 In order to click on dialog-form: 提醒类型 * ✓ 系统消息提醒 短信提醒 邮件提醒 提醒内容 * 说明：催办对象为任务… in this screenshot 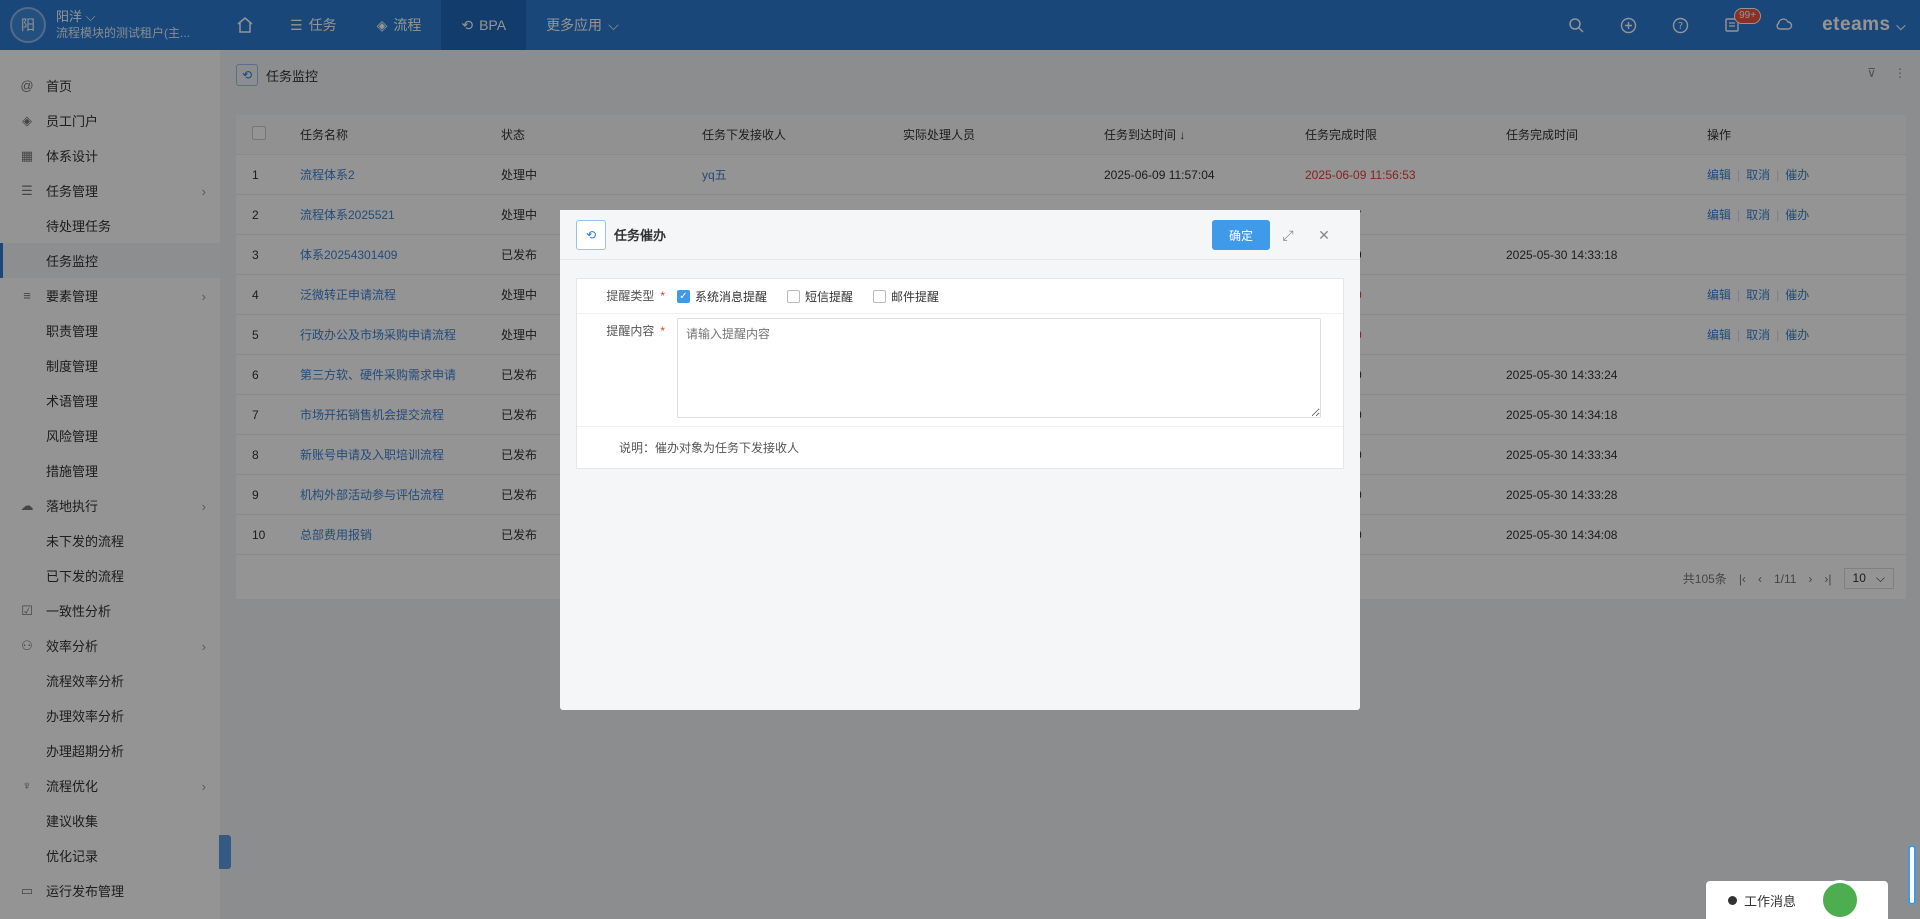, I will do `click(960, 373)`.